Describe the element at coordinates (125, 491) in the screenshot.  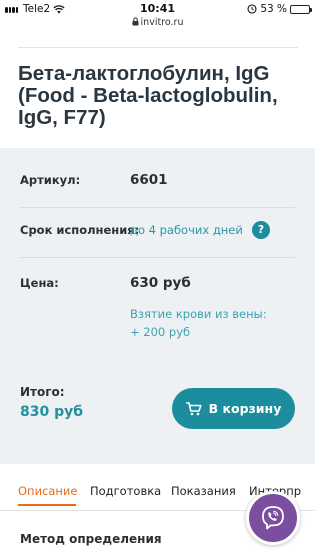
I see `tab-preparation: Подготовка` at that location.